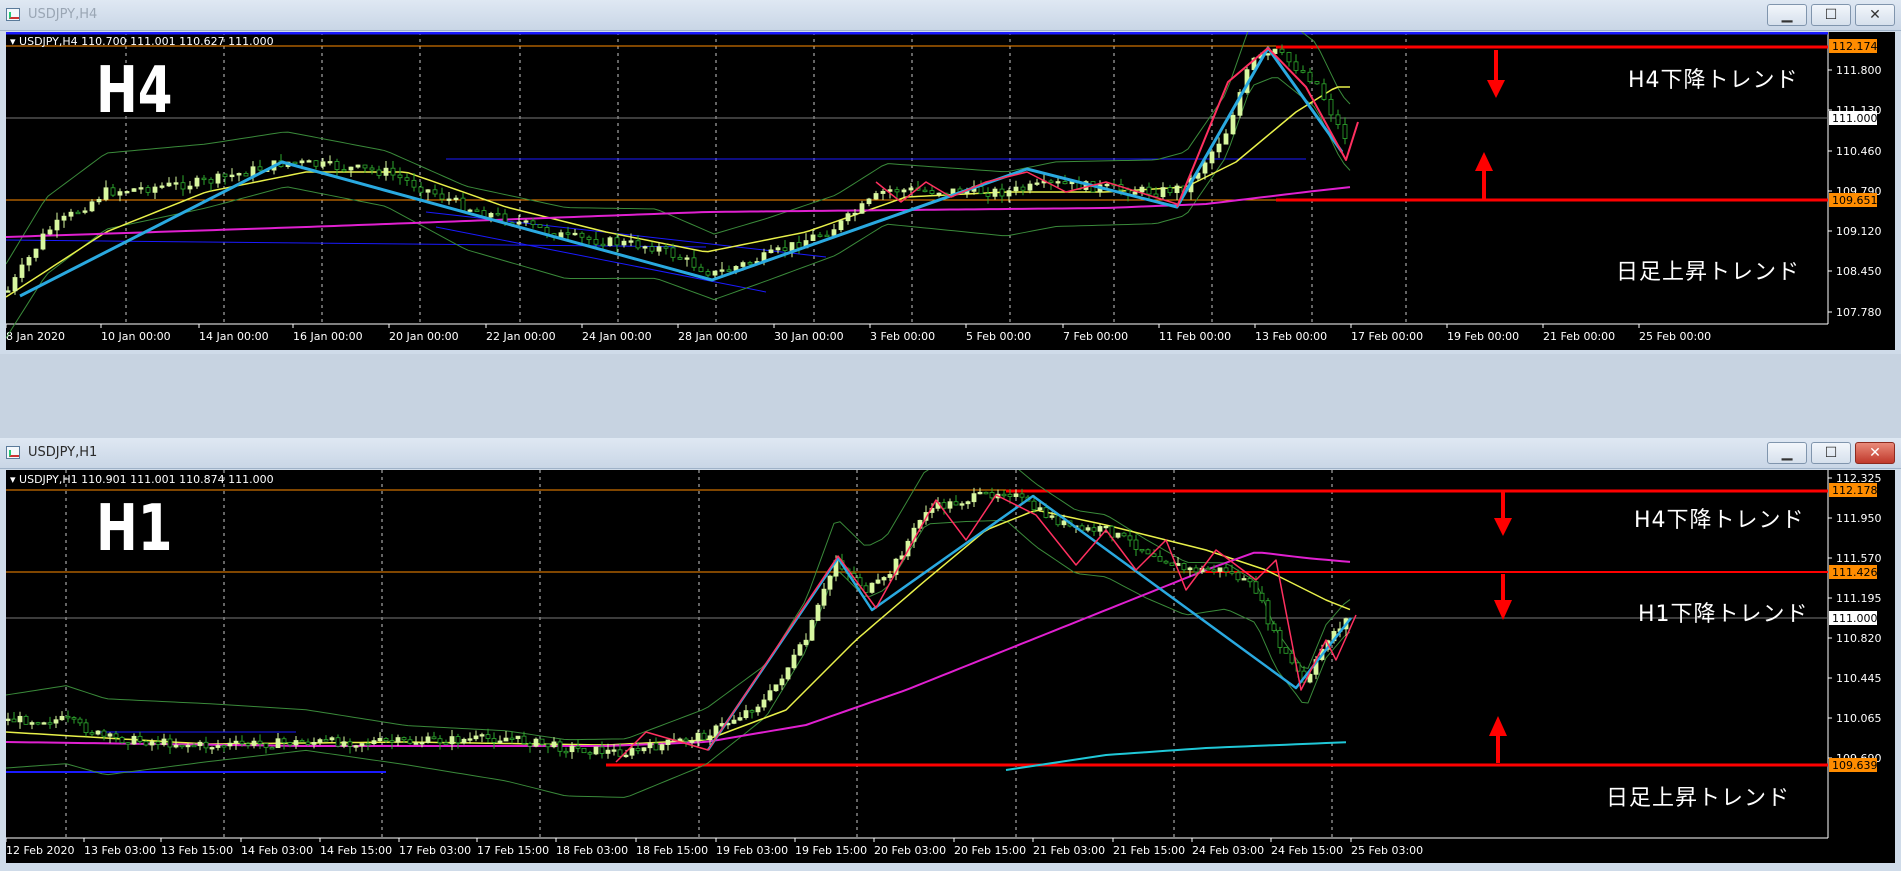 The width and height of the screenshot is (1901, 871). I want to click on time-label: 21 Feb 03:00, so click(1069, 850).